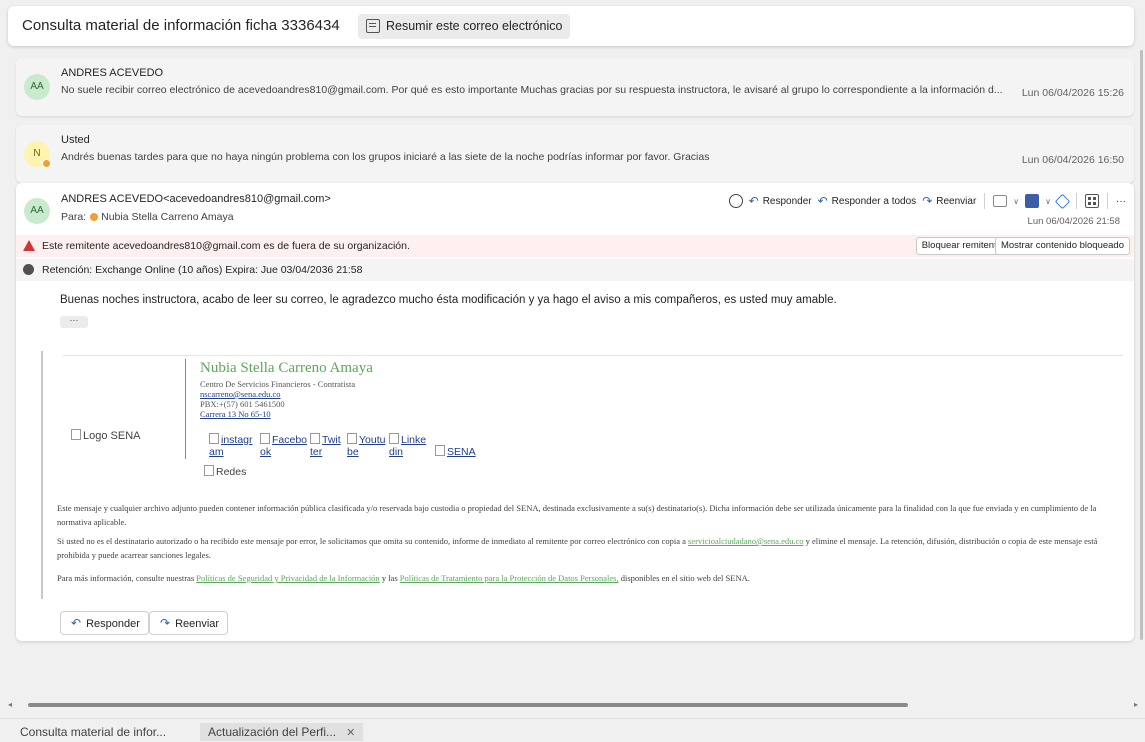 This screenshot has width=1145, height=742. I want to click on reply-all-button: ↶ Responder a todos, so click(867, 201).